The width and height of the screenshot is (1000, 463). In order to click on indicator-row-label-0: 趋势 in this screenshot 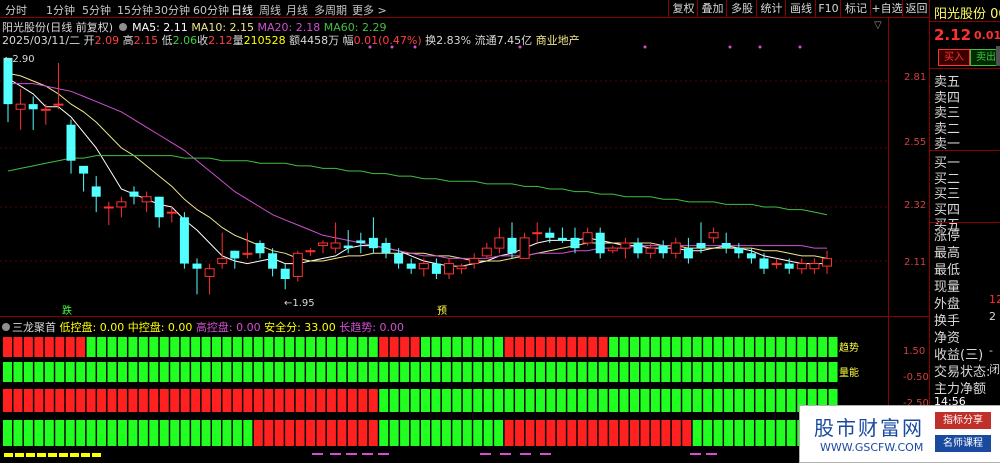, I will do `click(849, 347)`.